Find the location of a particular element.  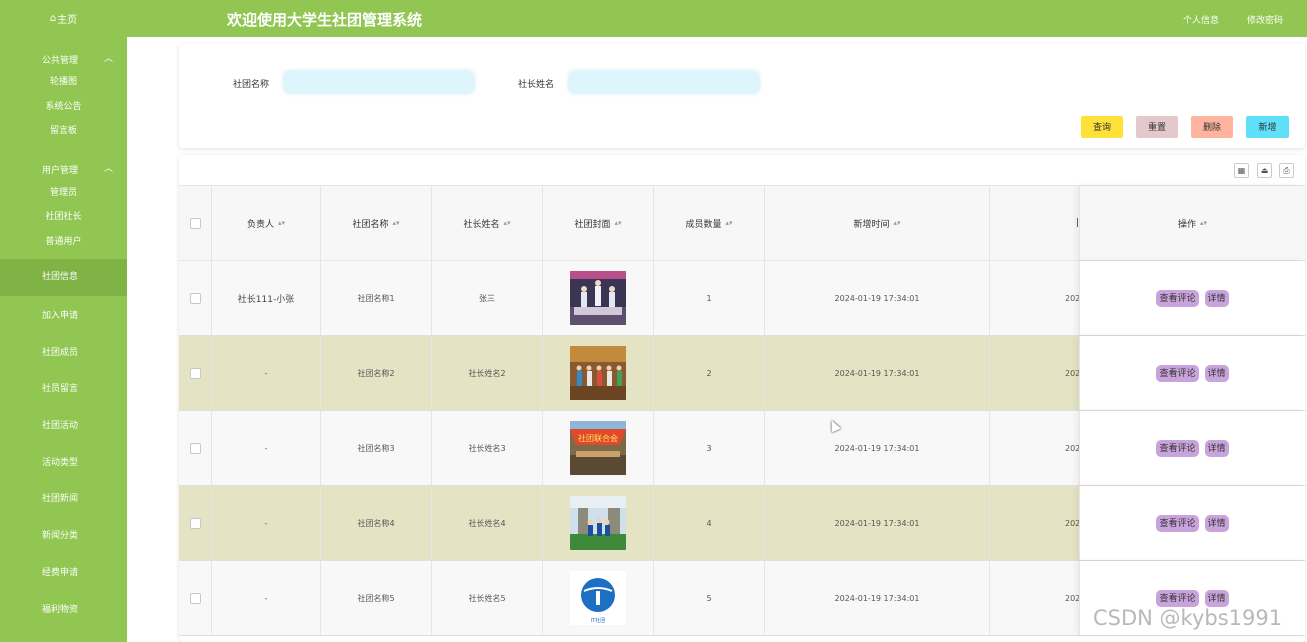

club-cover-image: IT社团 is located at coordinates (598, 598).